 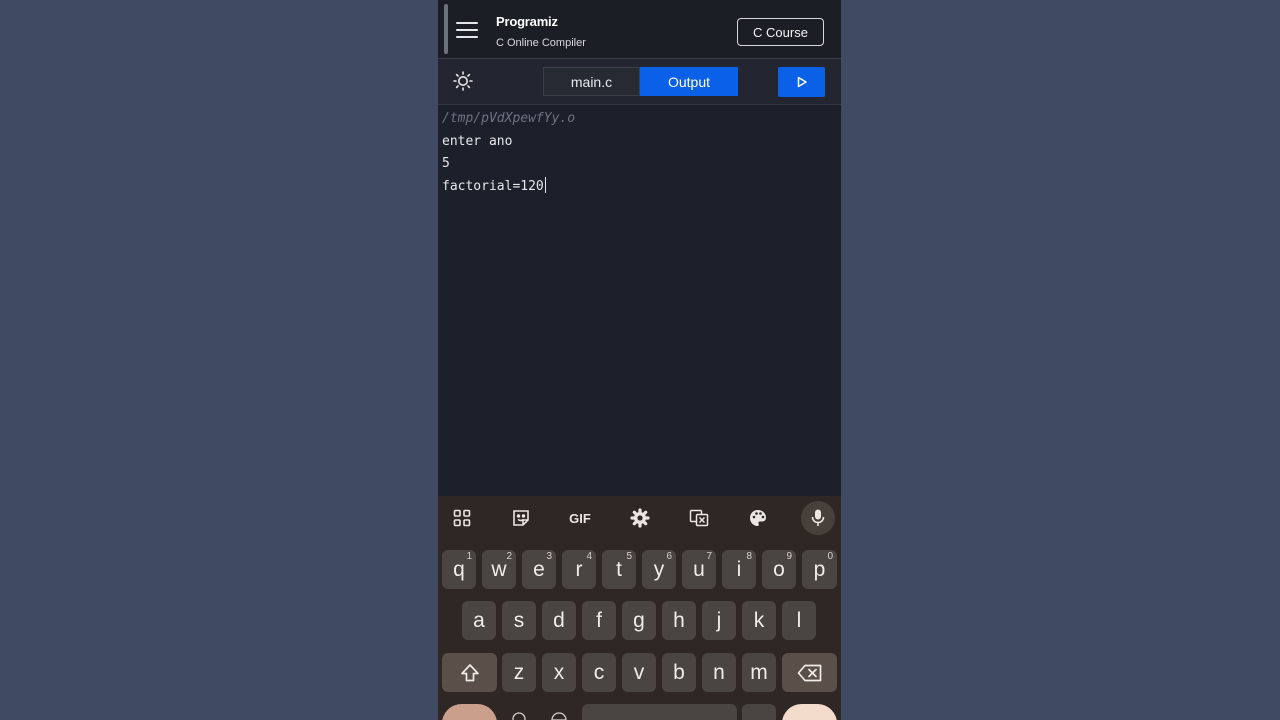 What do you see at coordinates (579, 569) in the screenshot?
I see `key-r: r4` at bounding box center [579, 569].